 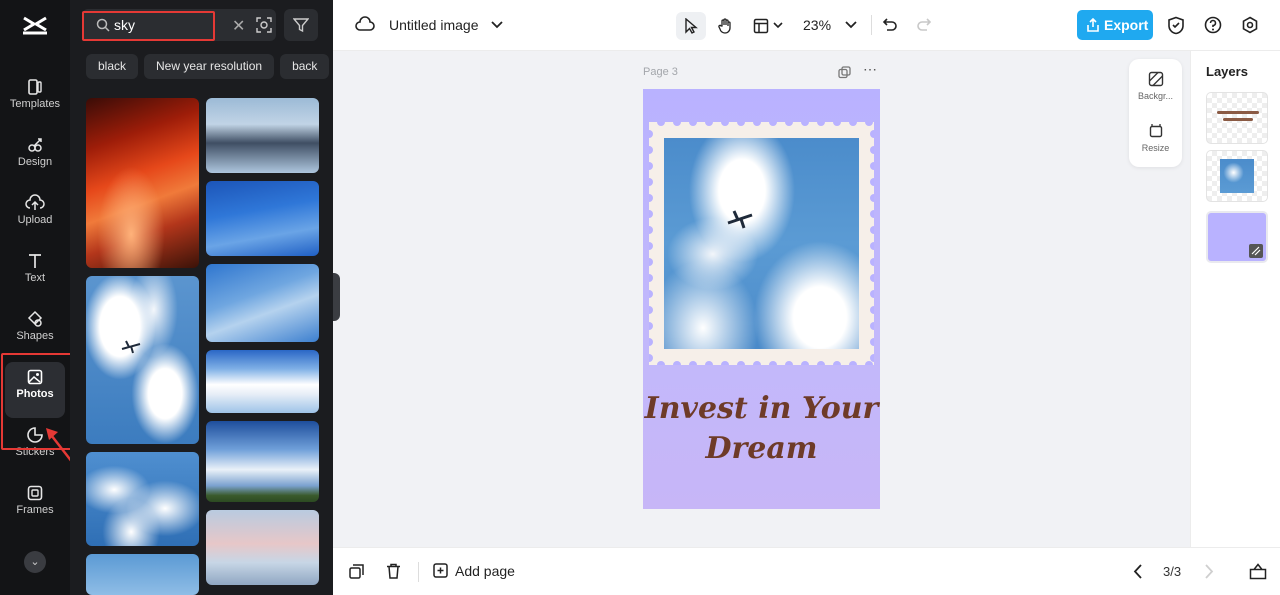 I want to click on chip: New year resolution, so click(x=209, y=66).